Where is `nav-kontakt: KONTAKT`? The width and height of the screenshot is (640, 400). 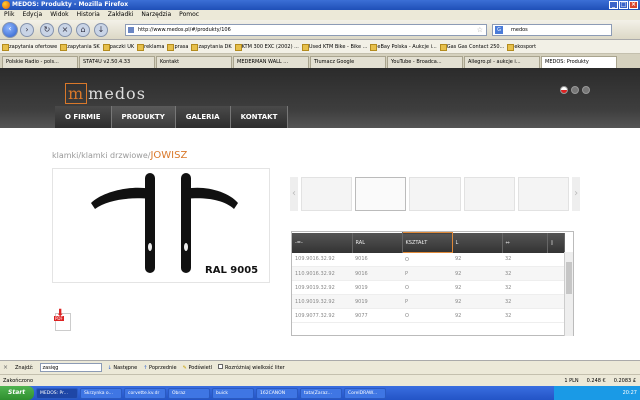 nav-kontakt: KONTAKT is located at coordinates (259, 117).